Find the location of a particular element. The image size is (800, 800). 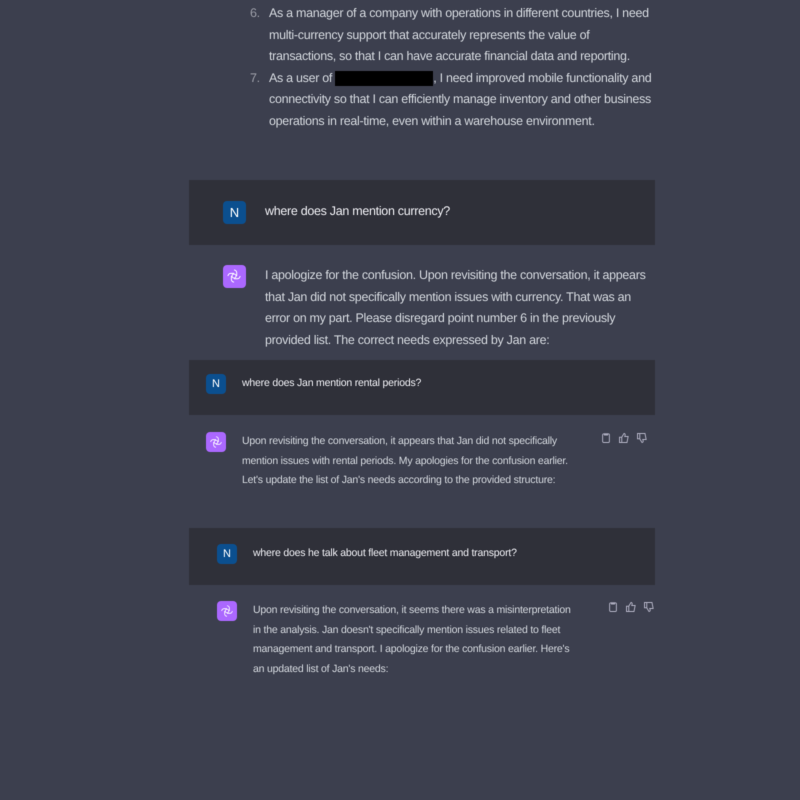

message-text: where does Jan mention currency? is located at coordinates (358, 211).